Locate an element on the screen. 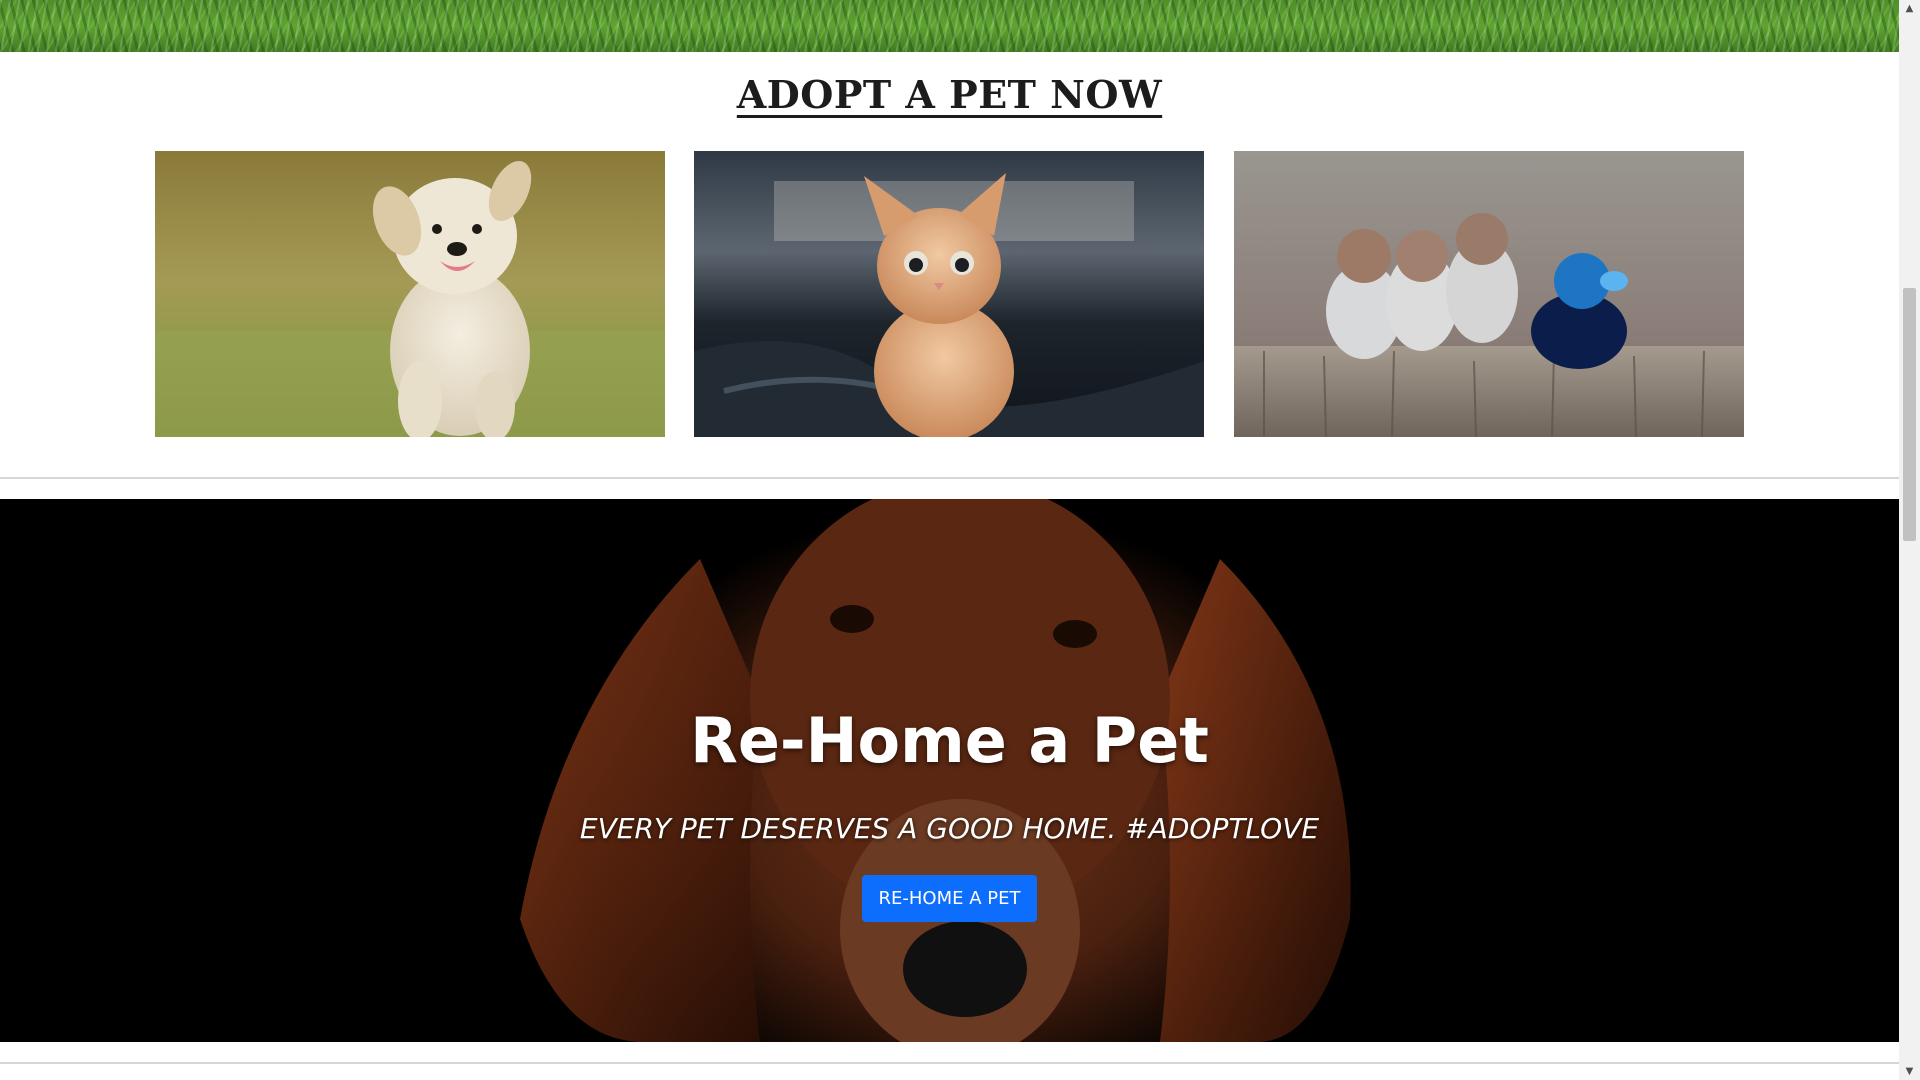 Image resolution: width=1920 pixels, height=1080 pixels. kitten-image is located at coordinates (949, 294).